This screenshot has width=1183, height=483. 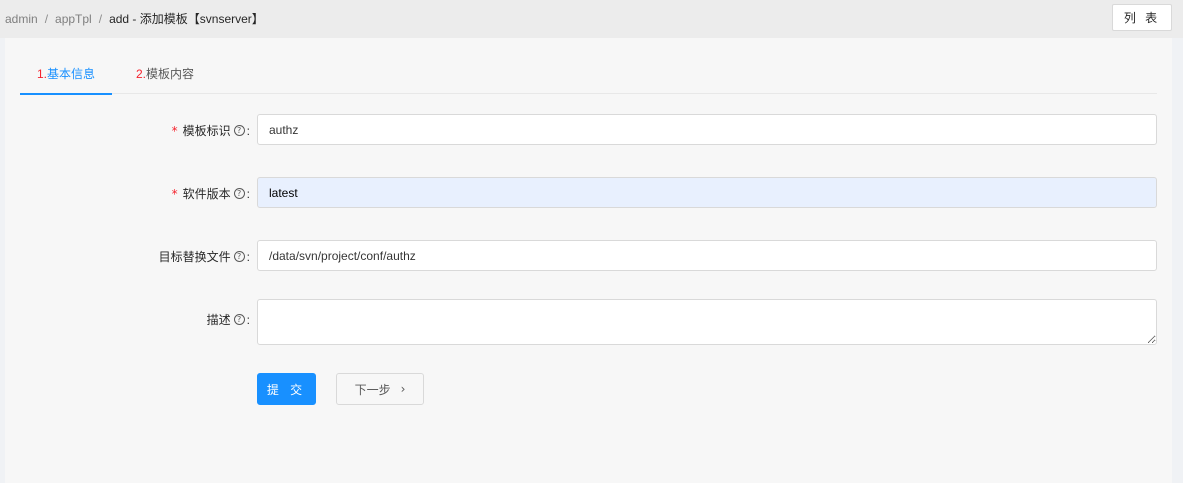 I want to click on tab-label: 模板内容, so click(x=170, y=74).